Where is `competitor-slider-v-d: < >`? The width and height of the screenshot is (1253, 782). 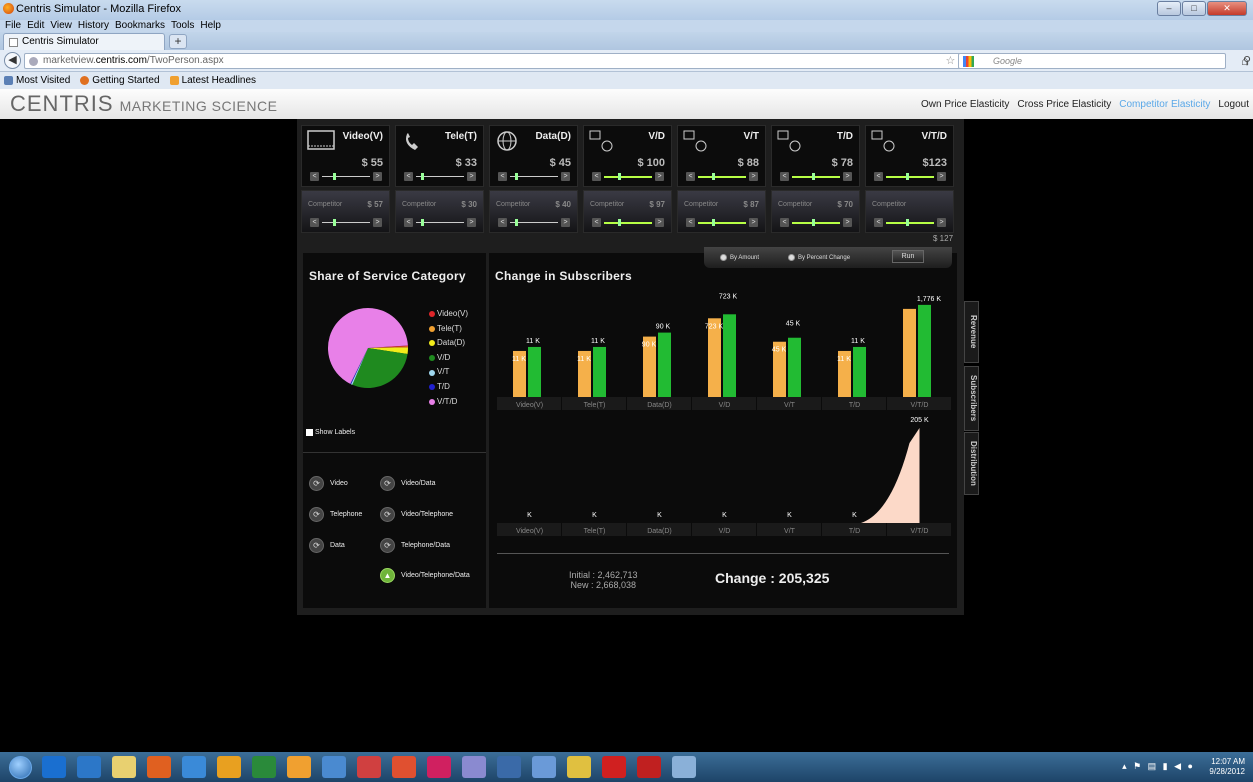
competitor-slider-v-d: < > is located at coordinates (628, 222).